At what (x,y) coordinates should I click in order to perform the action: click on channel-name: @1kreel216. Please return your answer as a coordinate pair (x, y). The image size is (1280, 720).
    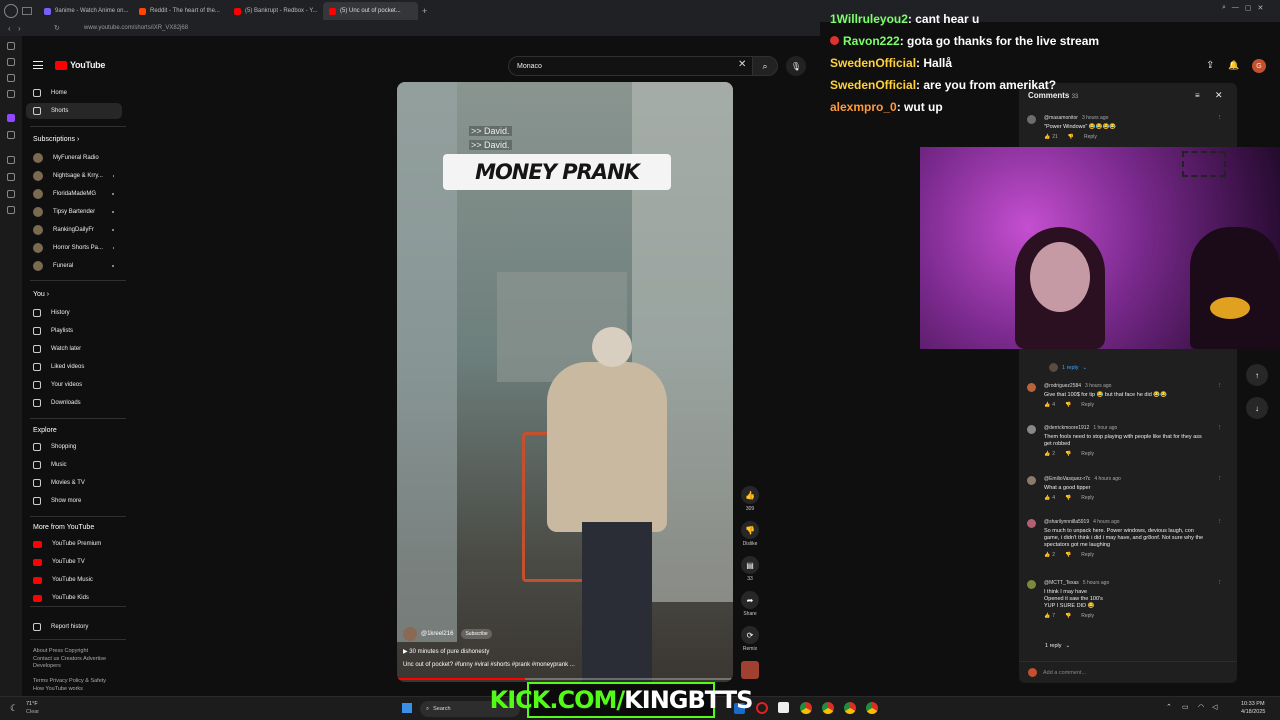
    Looking at the image, I should click on (437, 634).